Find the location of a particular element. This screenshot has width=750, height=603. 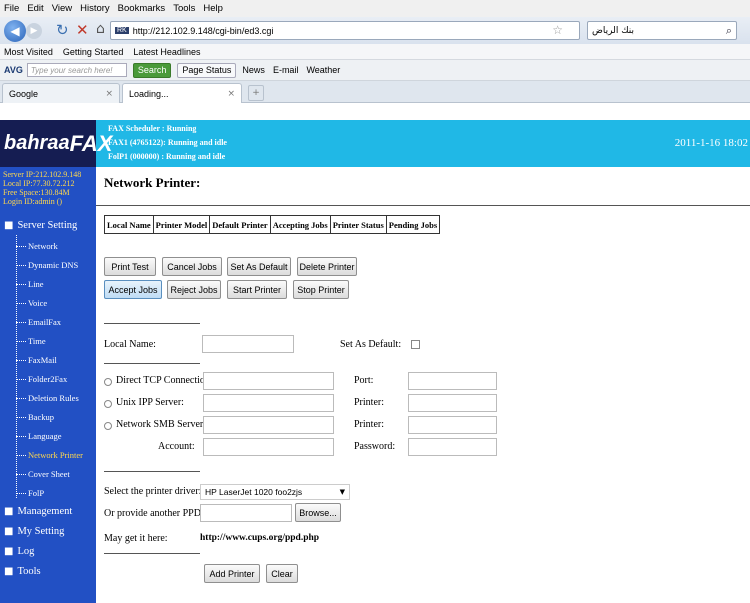

bookmark-star-icon: ☆ is located at coordinates (557, 30).